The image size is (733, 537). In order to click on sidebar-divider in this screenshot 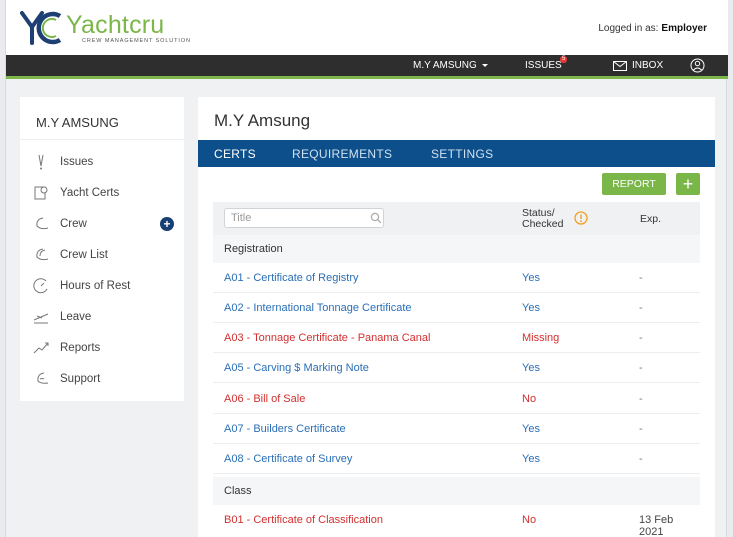, I will do `click(102, 139)`.